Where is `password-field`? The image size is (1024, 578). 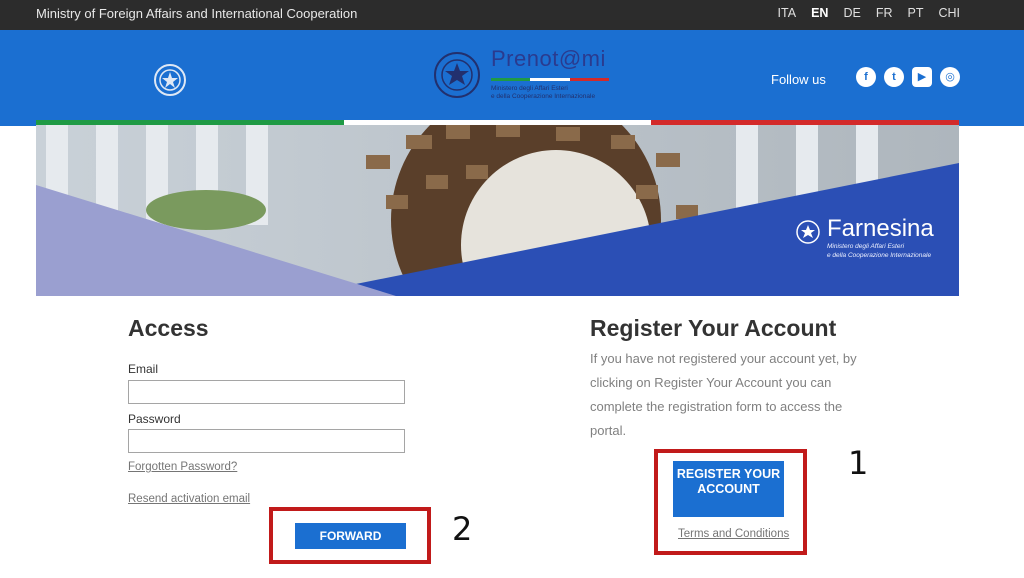 password-field is located at coordinates (266, 441).